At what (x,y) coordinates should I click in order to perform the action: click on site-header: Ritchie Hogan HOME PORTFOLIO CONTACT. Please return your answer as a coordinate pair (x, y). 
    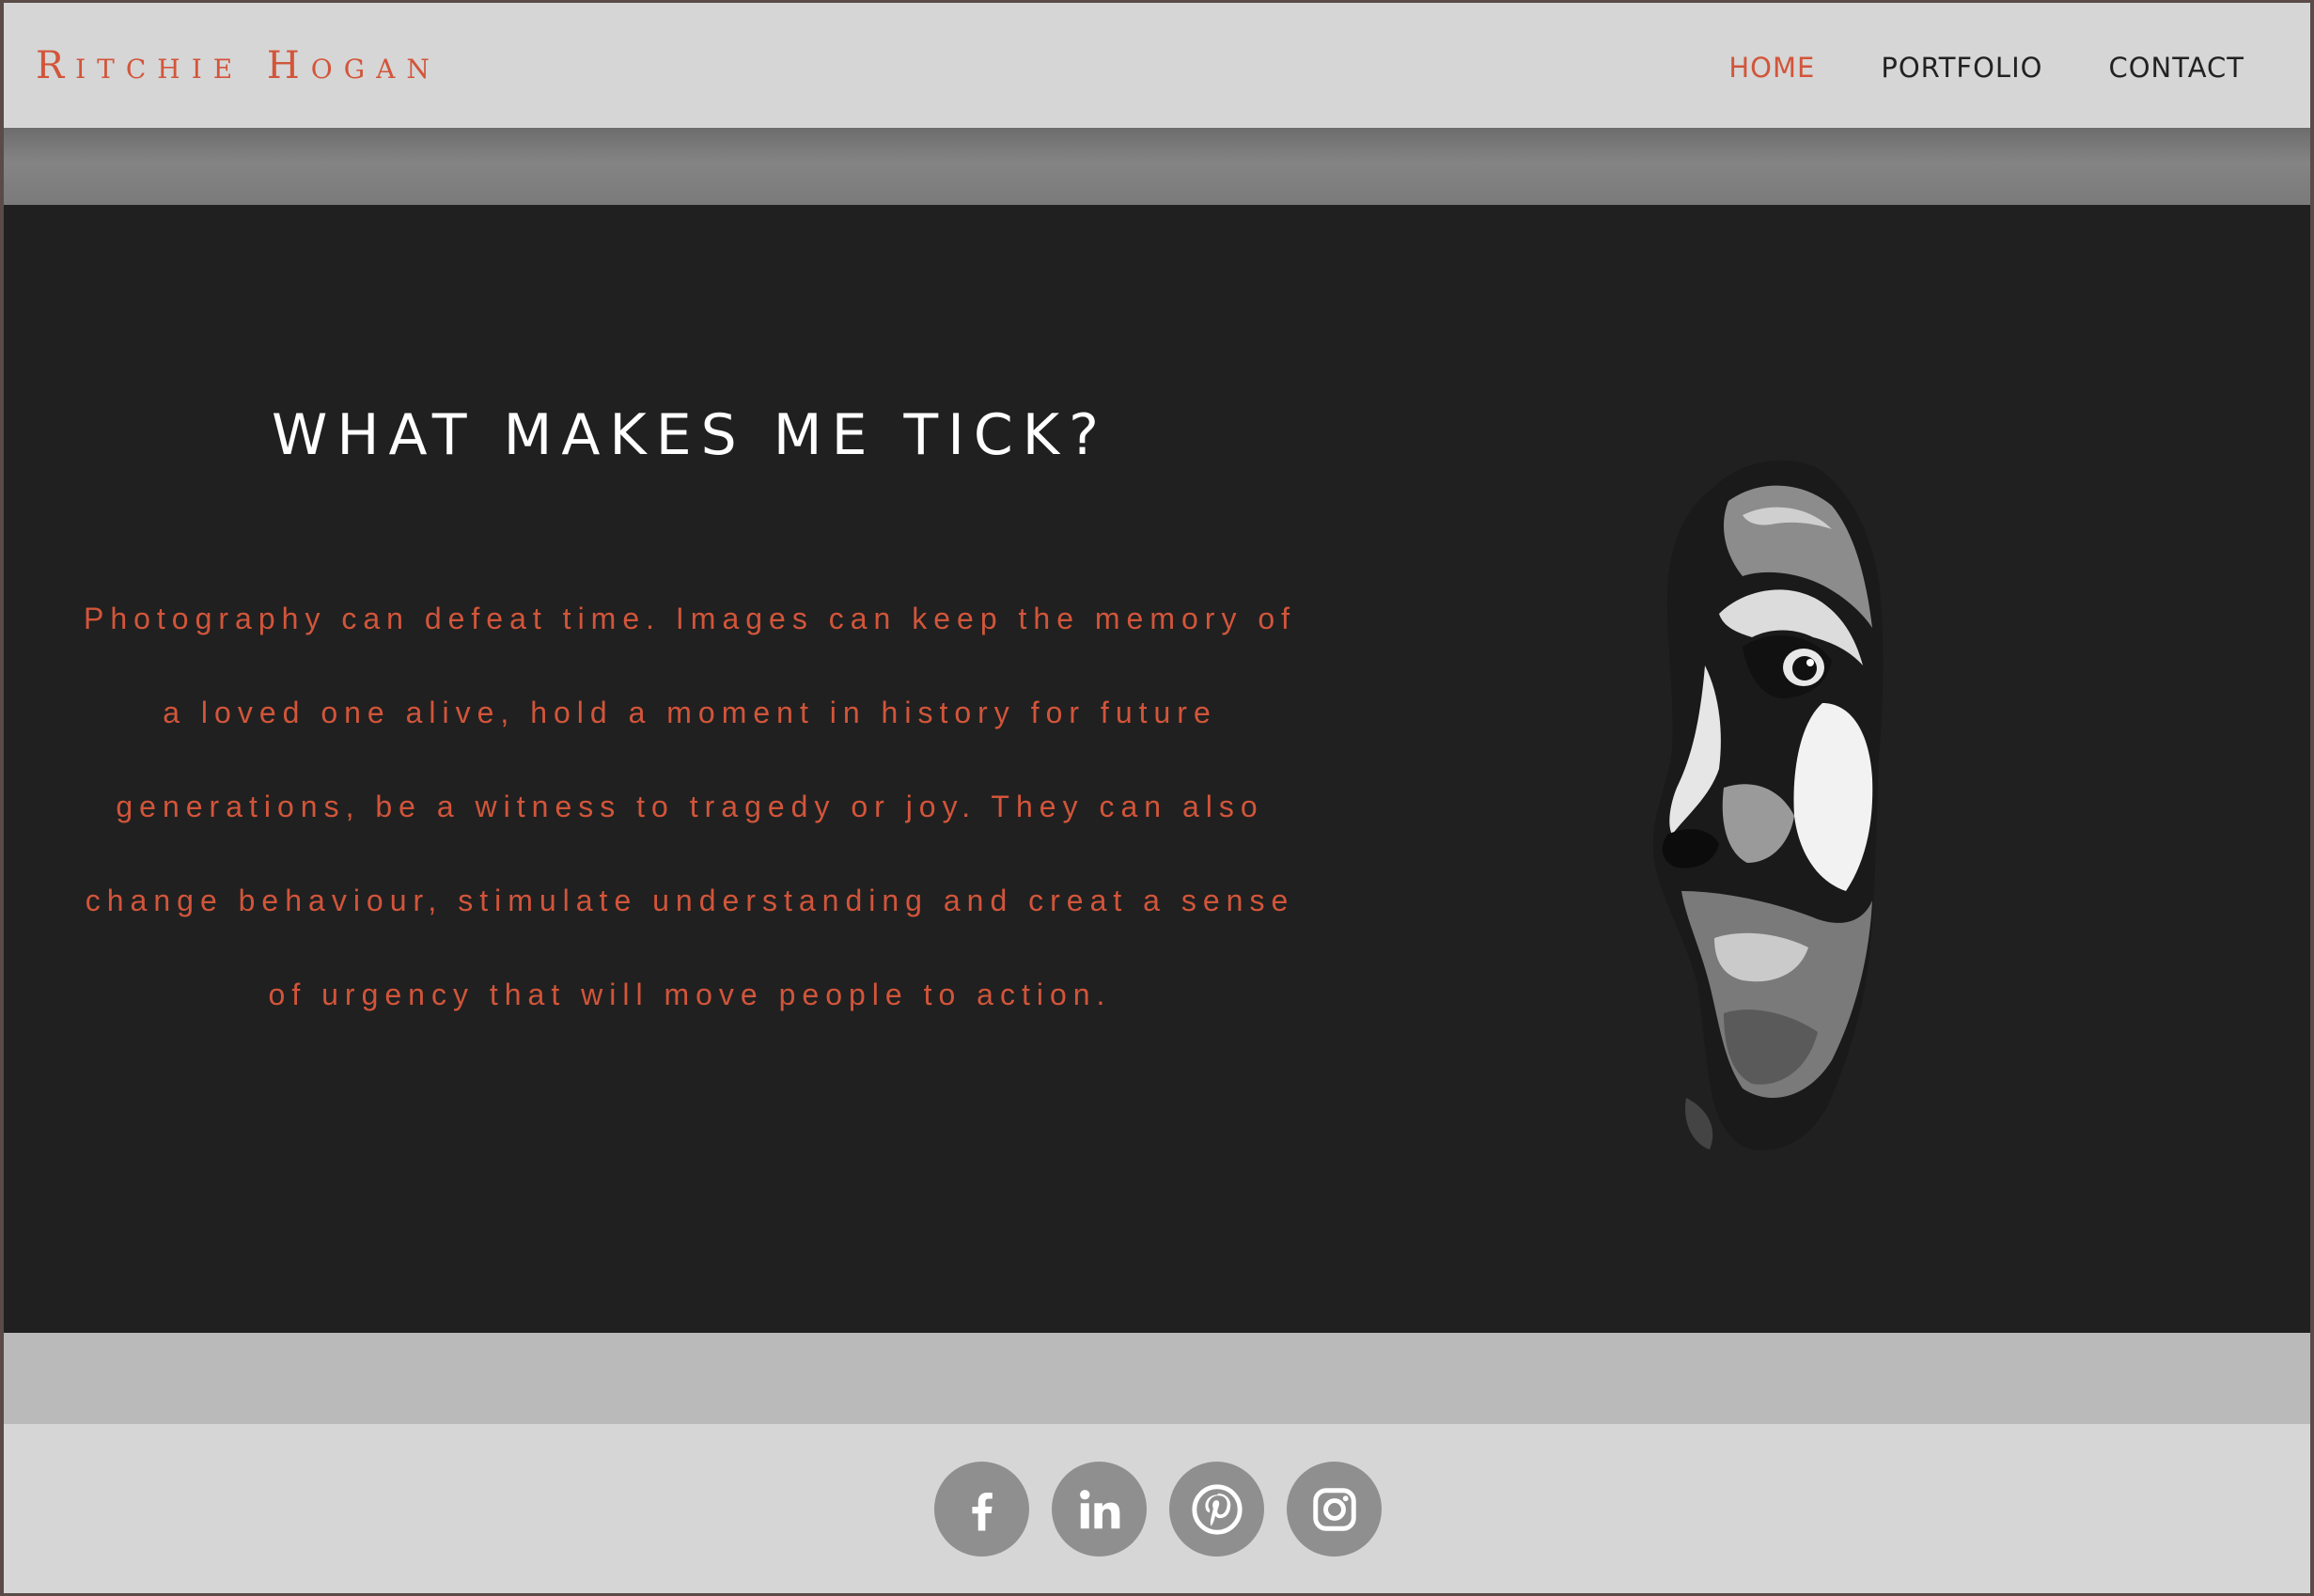
    Looking at the image, I should click on (1157, 65).